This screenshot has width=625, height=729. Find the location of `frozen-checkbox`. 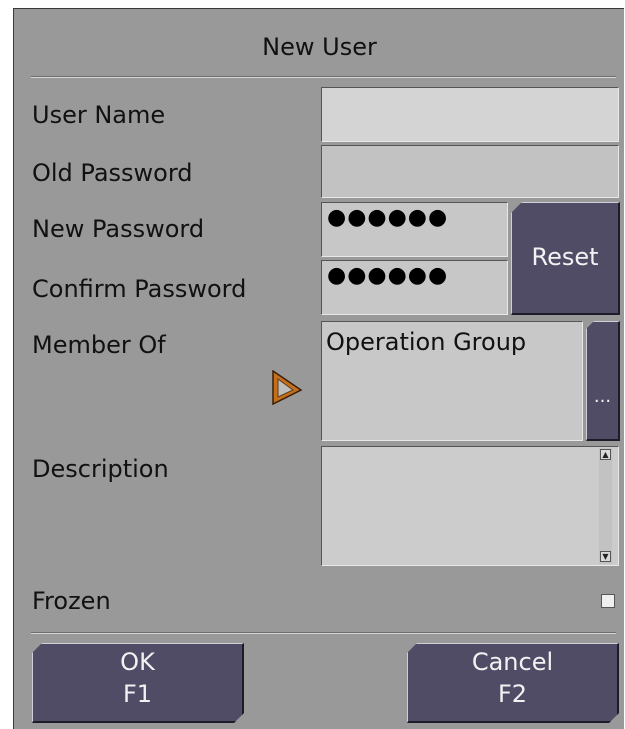

frozen-checkbox is located at coordinates (608, 601).